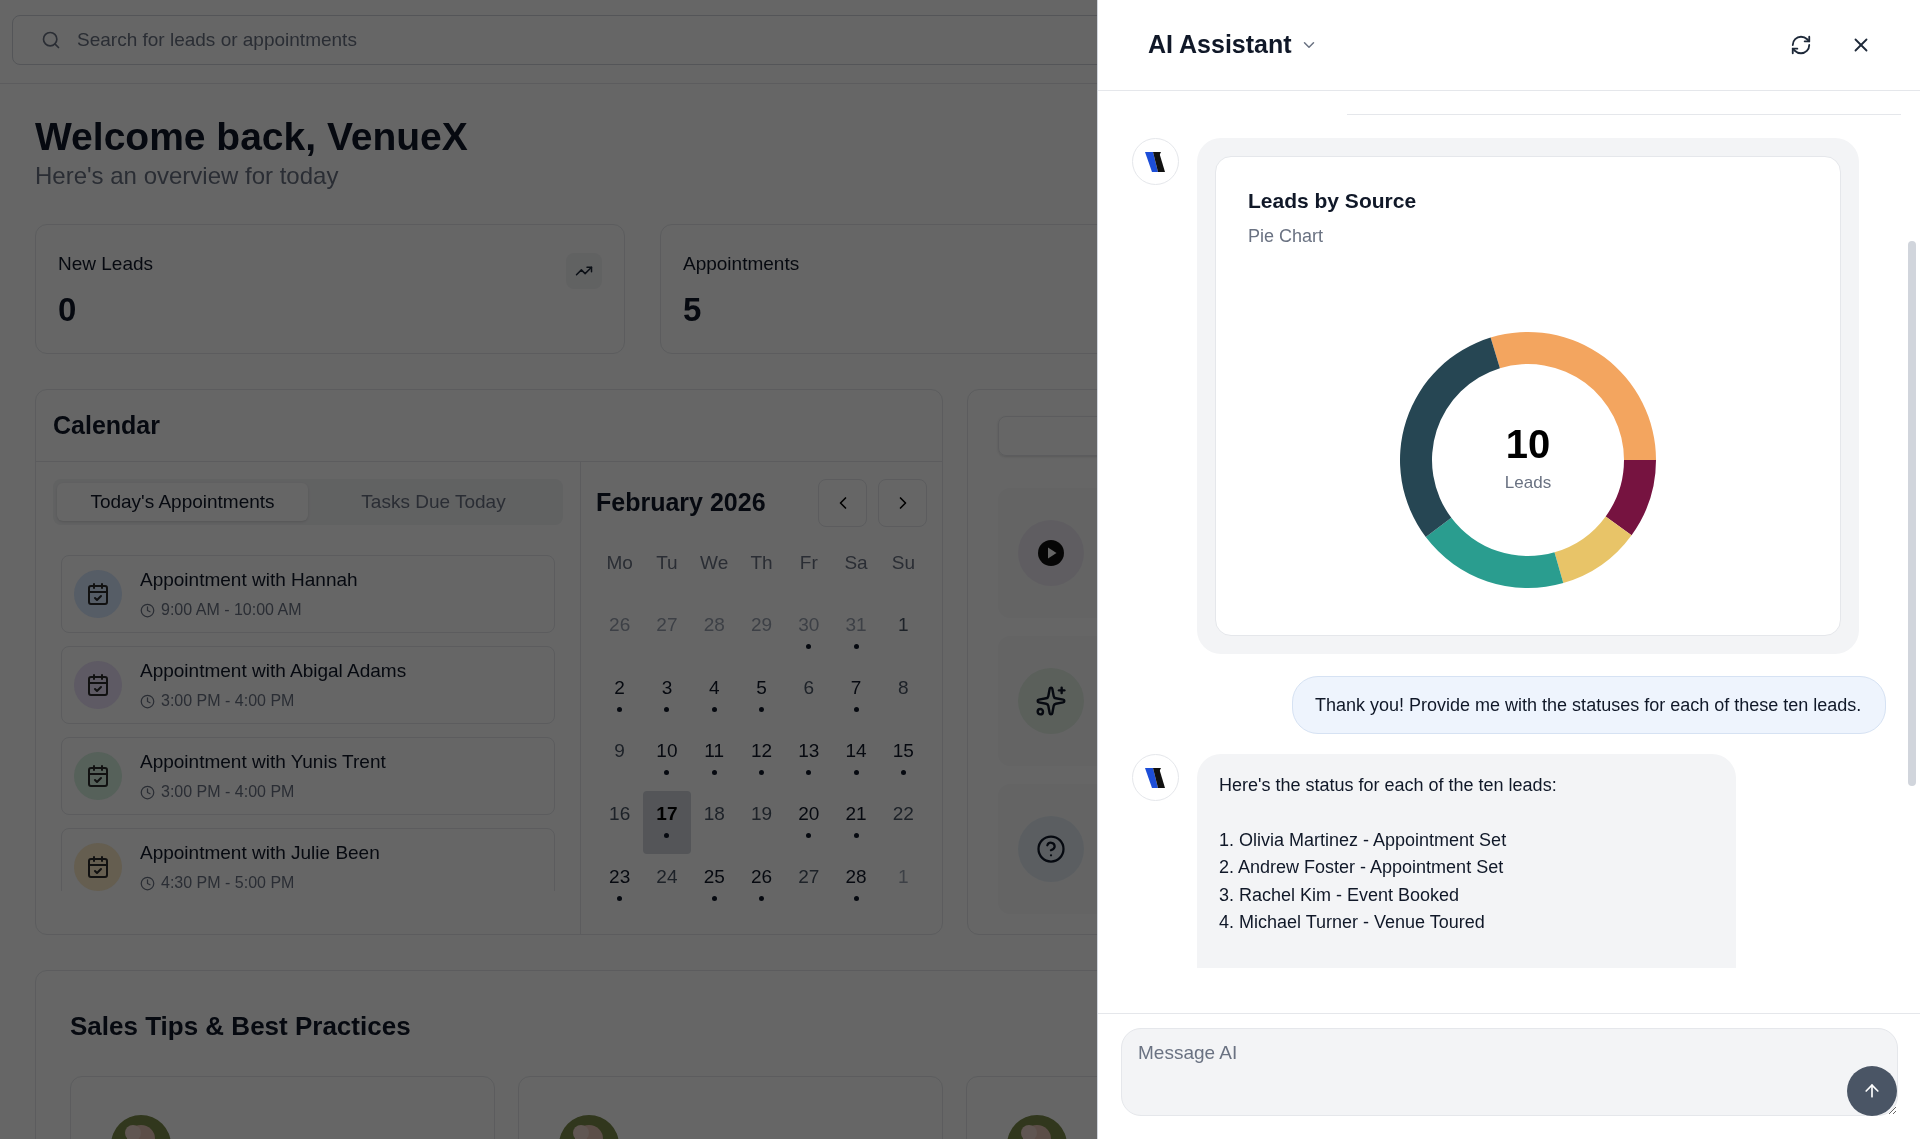 This screenshot has width=1920, height=1139. What do you see at coordinates (714, 885) in the screenshot?
I see `calendar-day: 25` at bounding box center [714, 885].